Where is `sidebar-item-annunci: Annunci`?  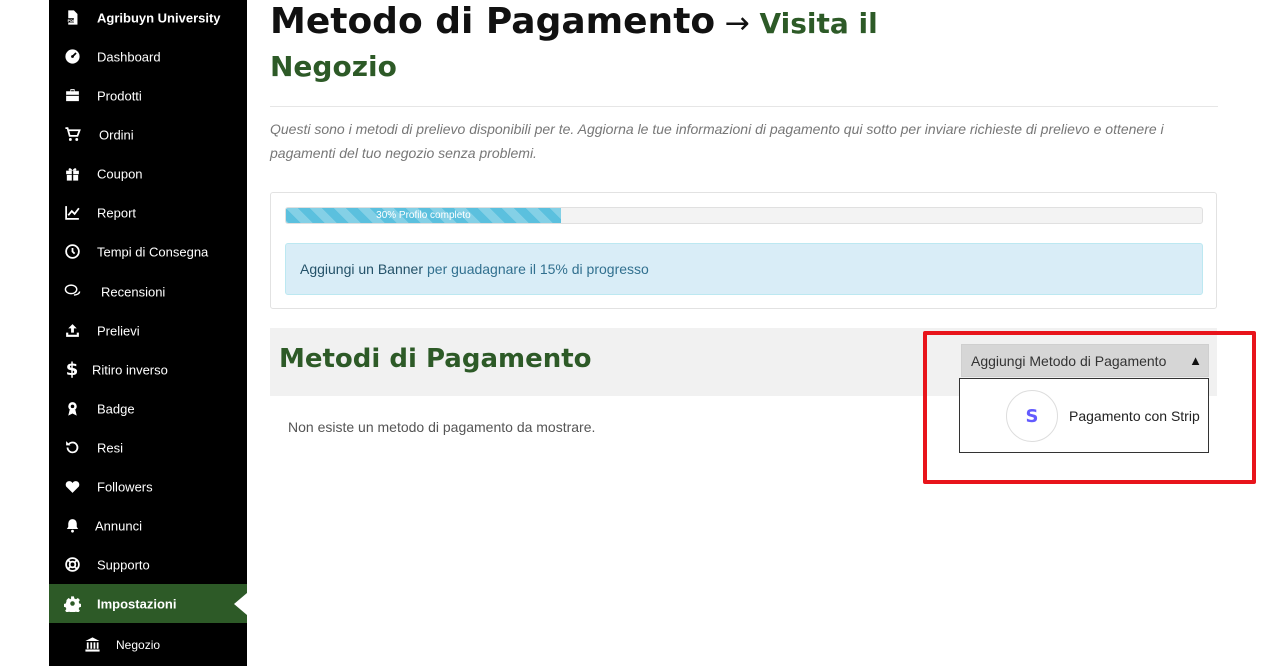 sidebar-item-annunci: Annunci is located at coordinates (148, 525).